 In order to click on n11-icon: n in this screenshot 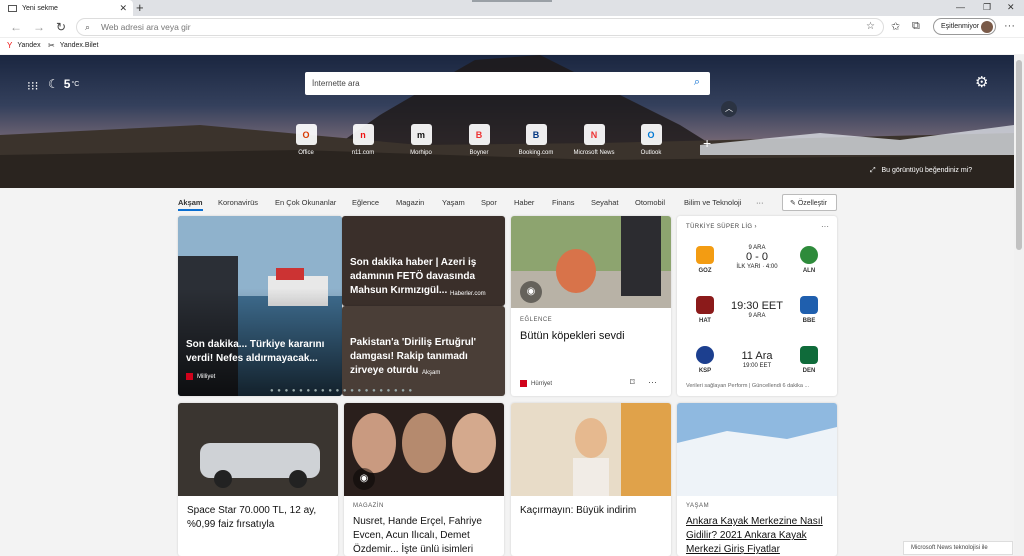, I will do `click(363, 134)`.